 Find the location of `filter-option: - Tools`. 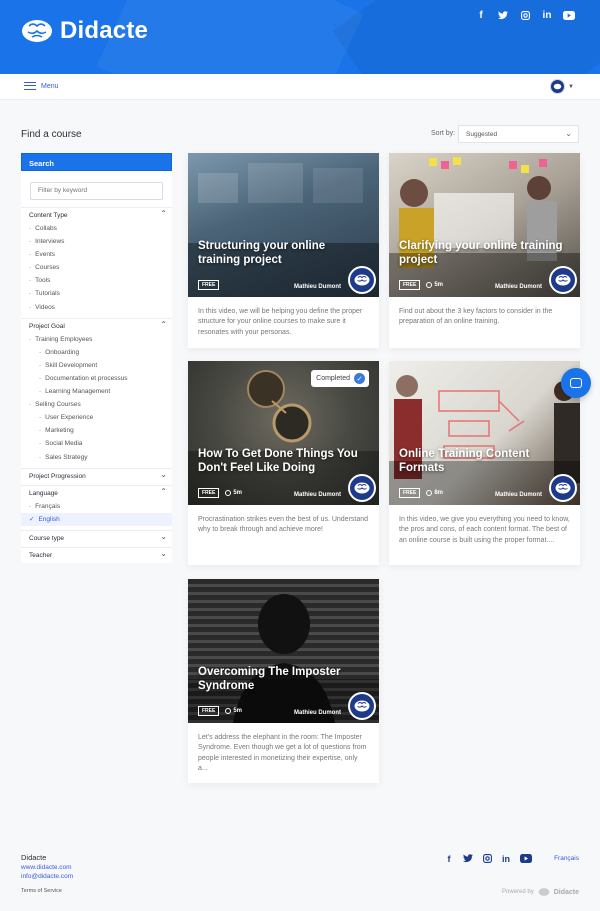

filter-option: - Tools is located at coordinates (96, 280).